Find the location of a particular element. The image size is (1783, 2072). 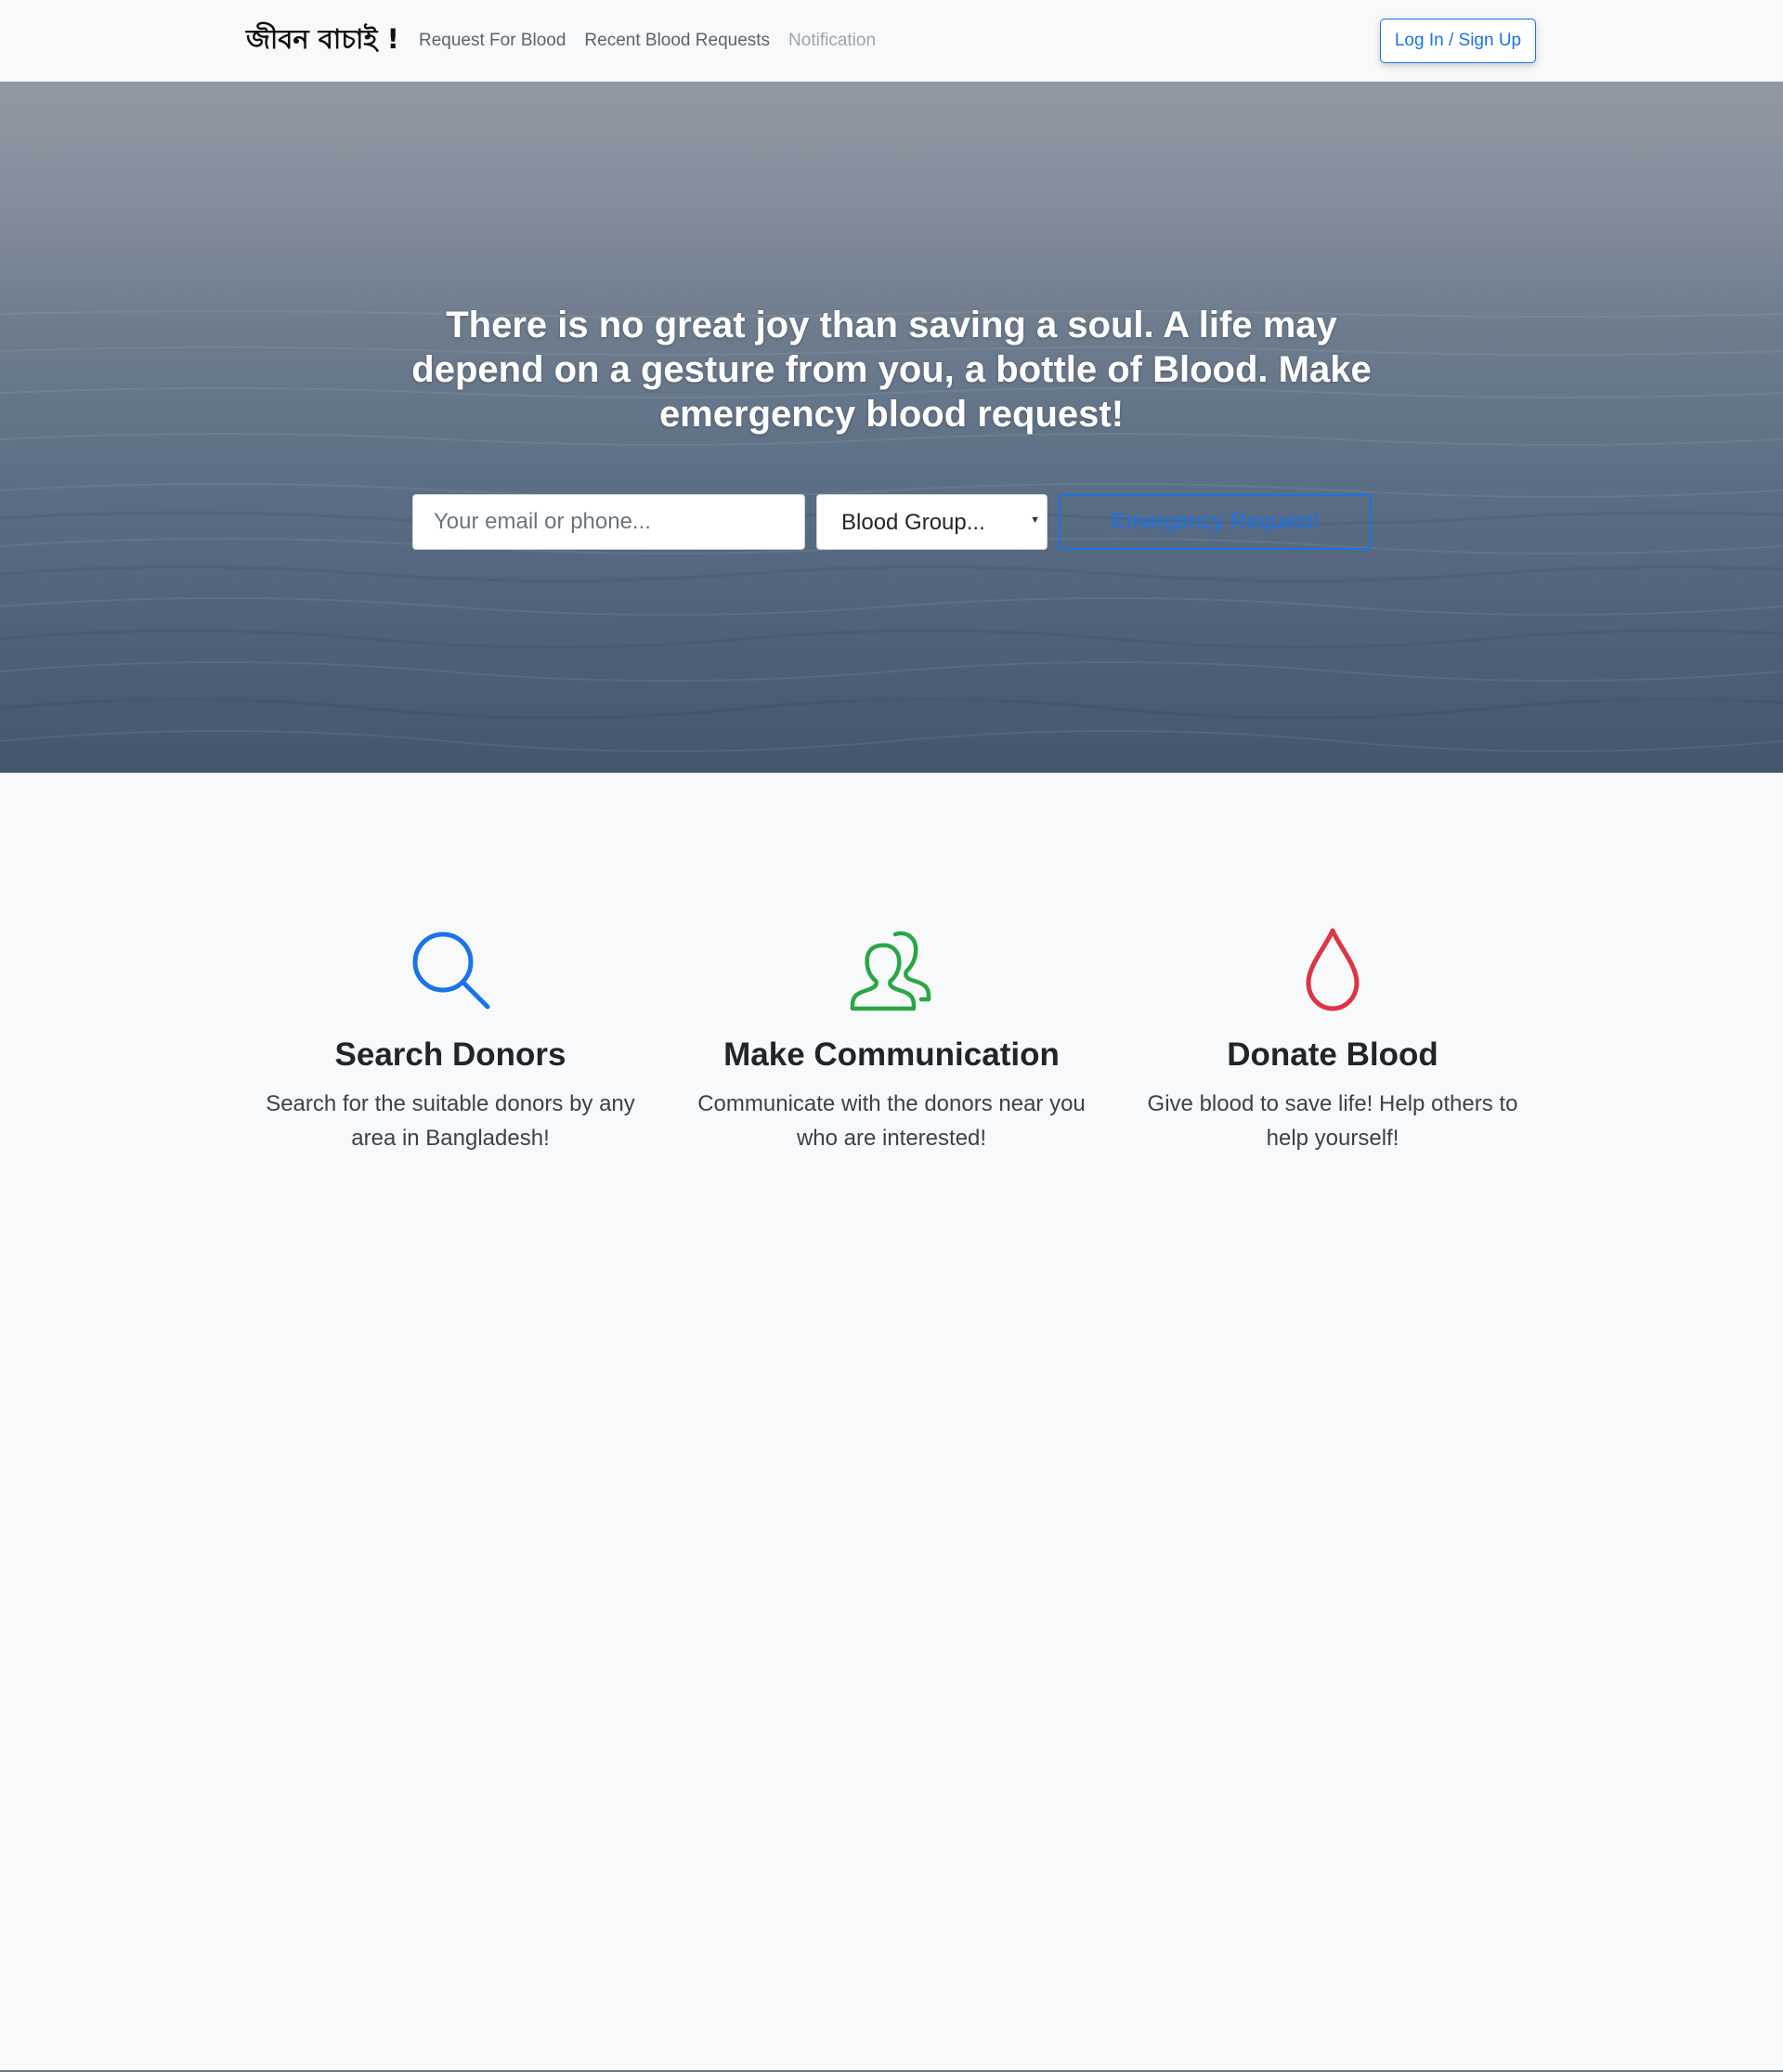

blood-drop-icon is located at coordinates (1333, 969).